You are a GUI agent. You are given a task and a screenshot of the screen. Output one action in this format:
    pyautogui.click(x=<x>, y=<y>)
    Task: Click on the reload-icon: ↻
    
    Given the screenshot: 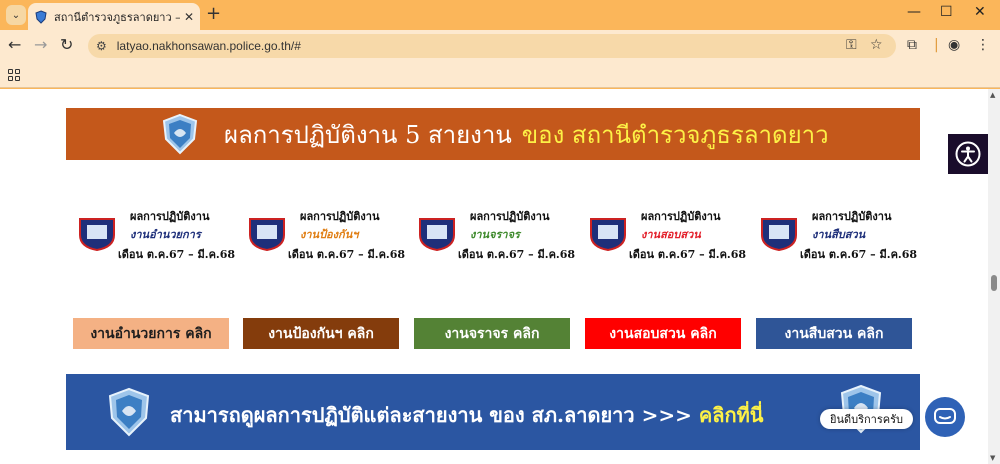 What is the action you would take?
    pyautogui.click(x=66, y=45)
    